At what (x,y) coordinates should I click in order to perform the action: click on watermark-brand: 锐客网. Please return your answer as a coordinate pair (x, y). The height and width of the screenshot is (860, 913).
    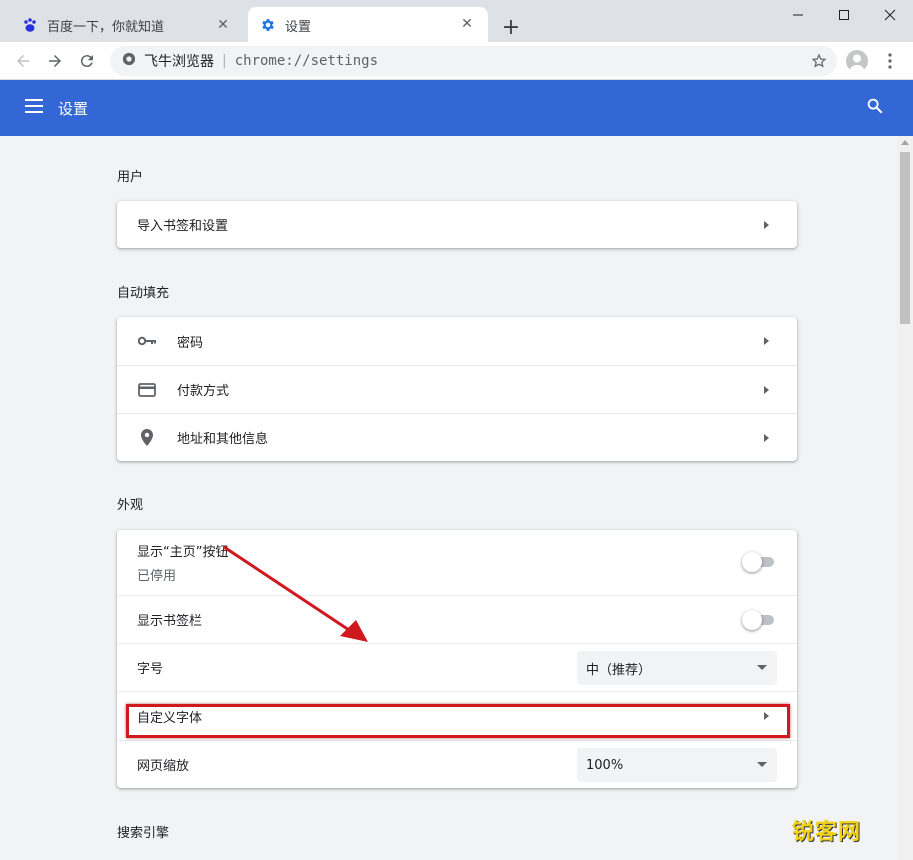
    Looking at the image, I should click on (827, 832).